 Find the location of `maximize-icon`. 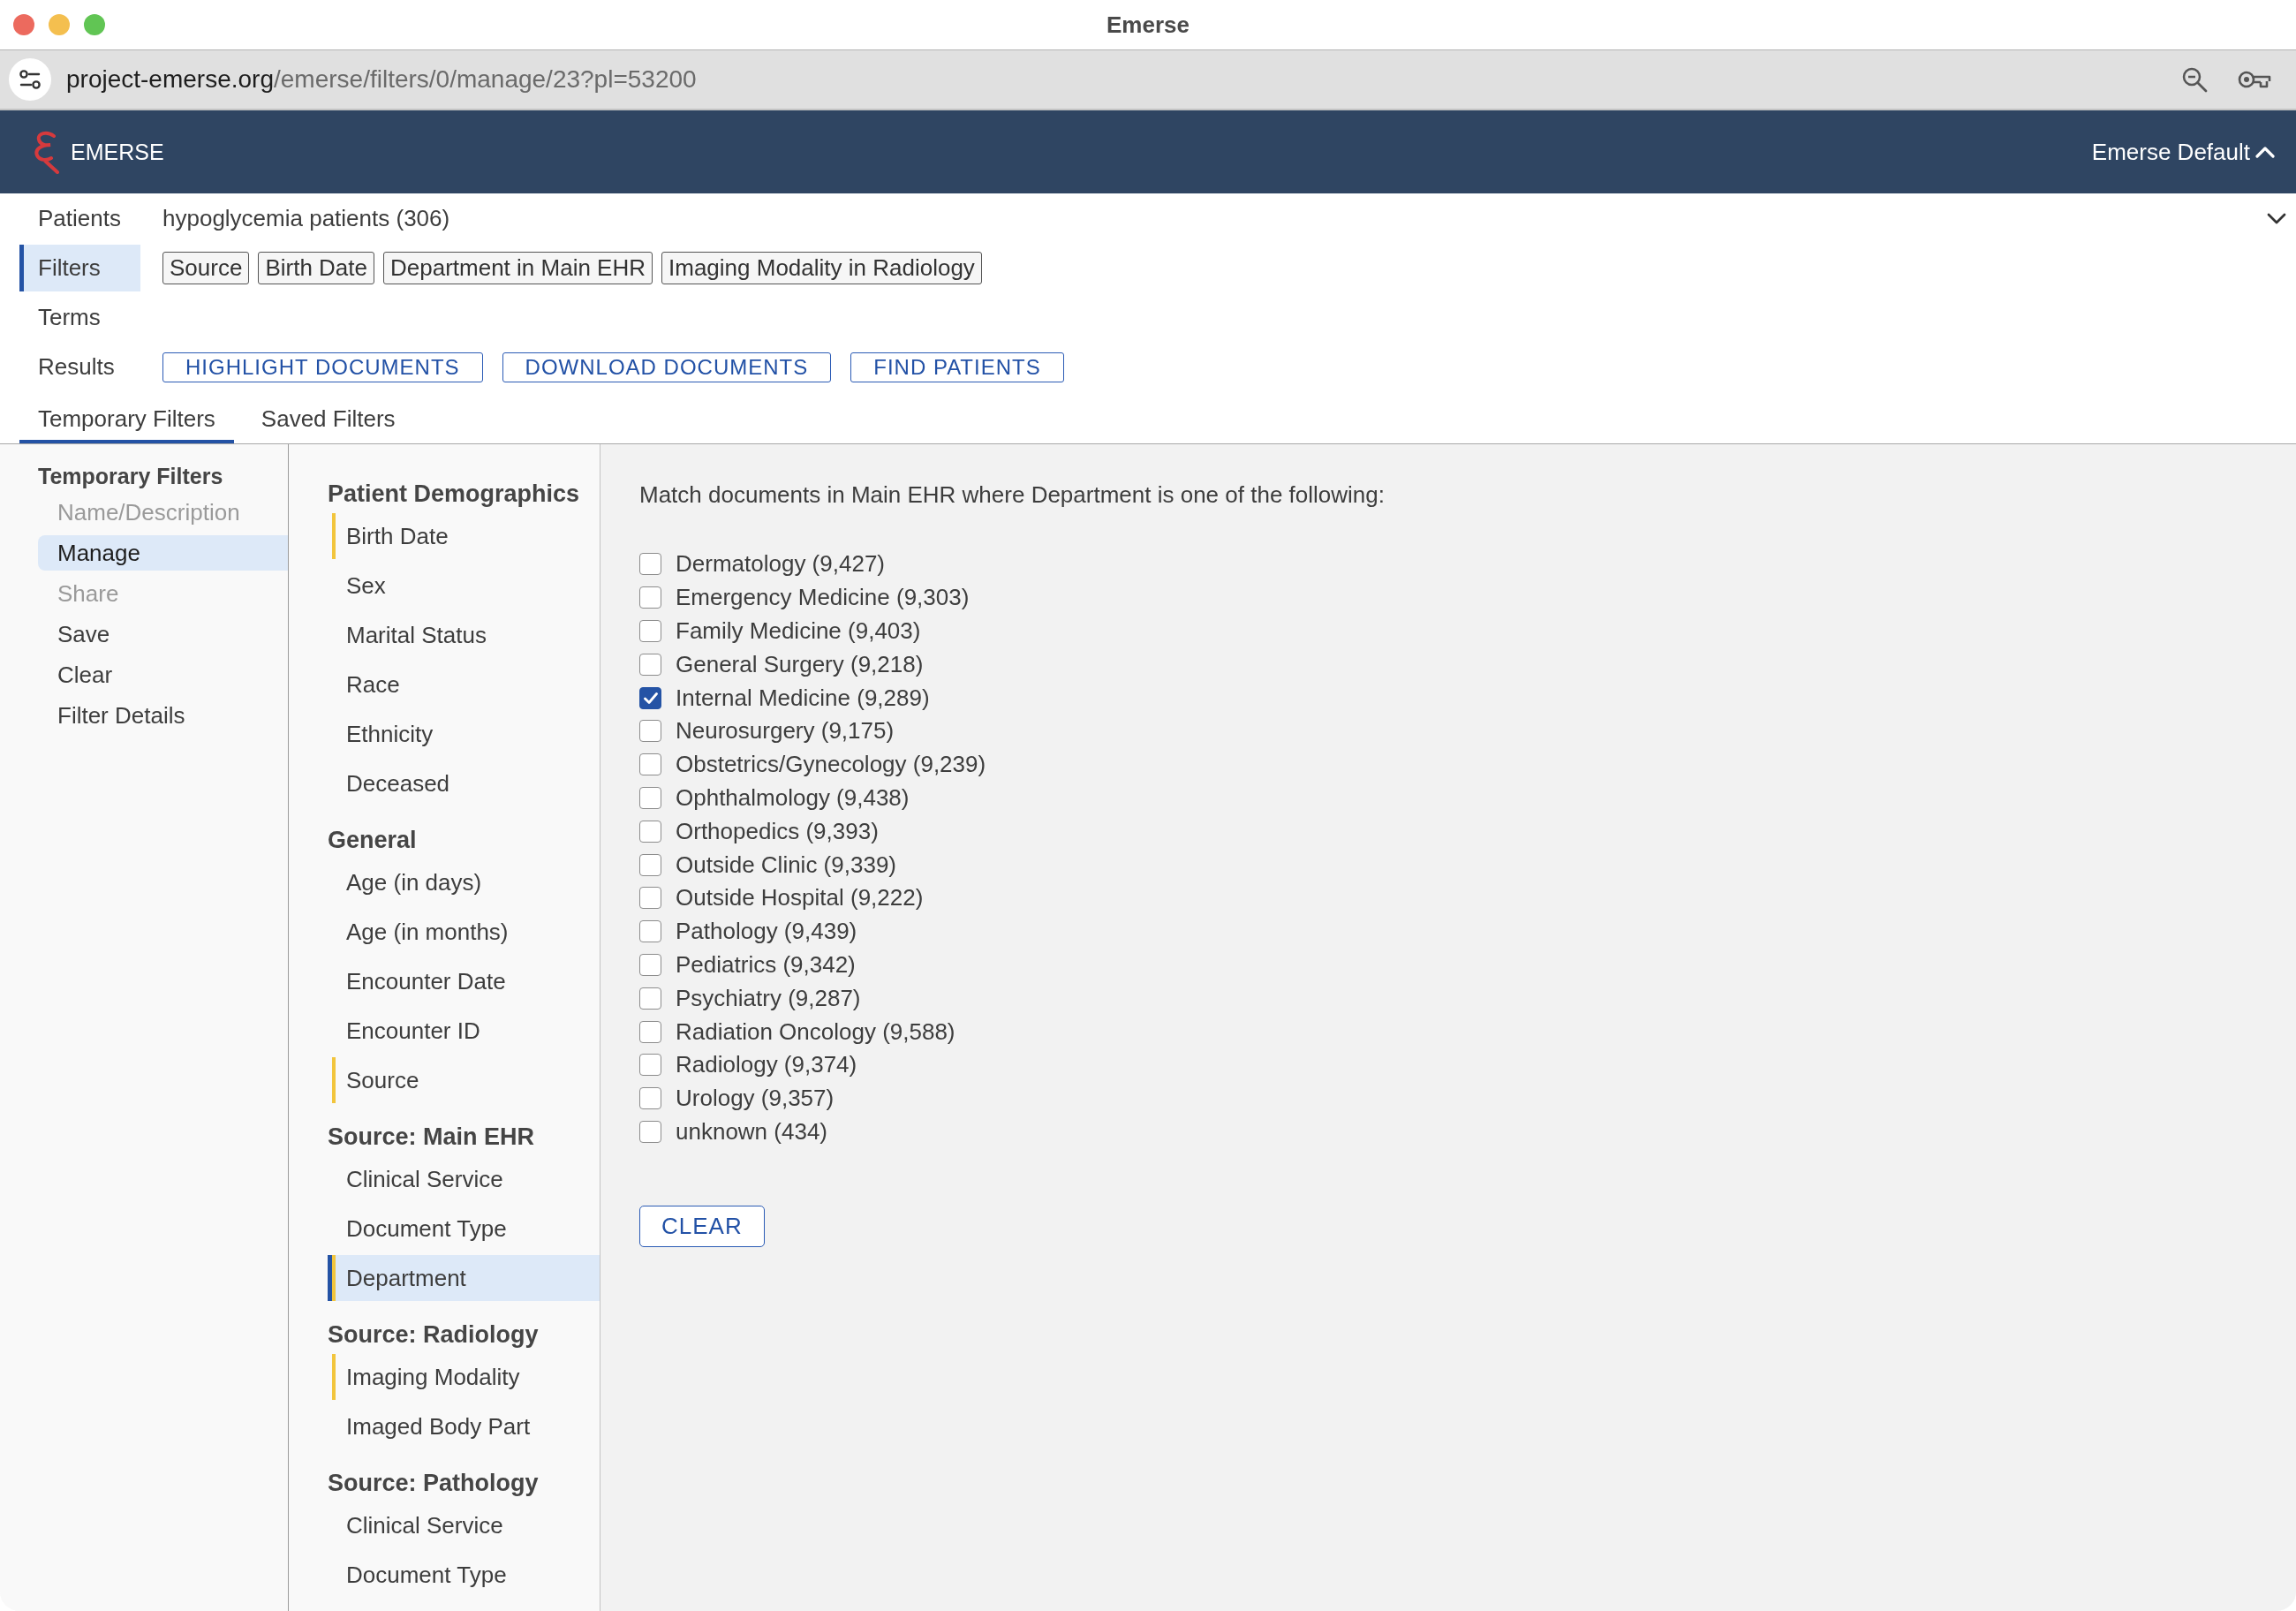

maximize-icon is located at coordinates (94, 24).